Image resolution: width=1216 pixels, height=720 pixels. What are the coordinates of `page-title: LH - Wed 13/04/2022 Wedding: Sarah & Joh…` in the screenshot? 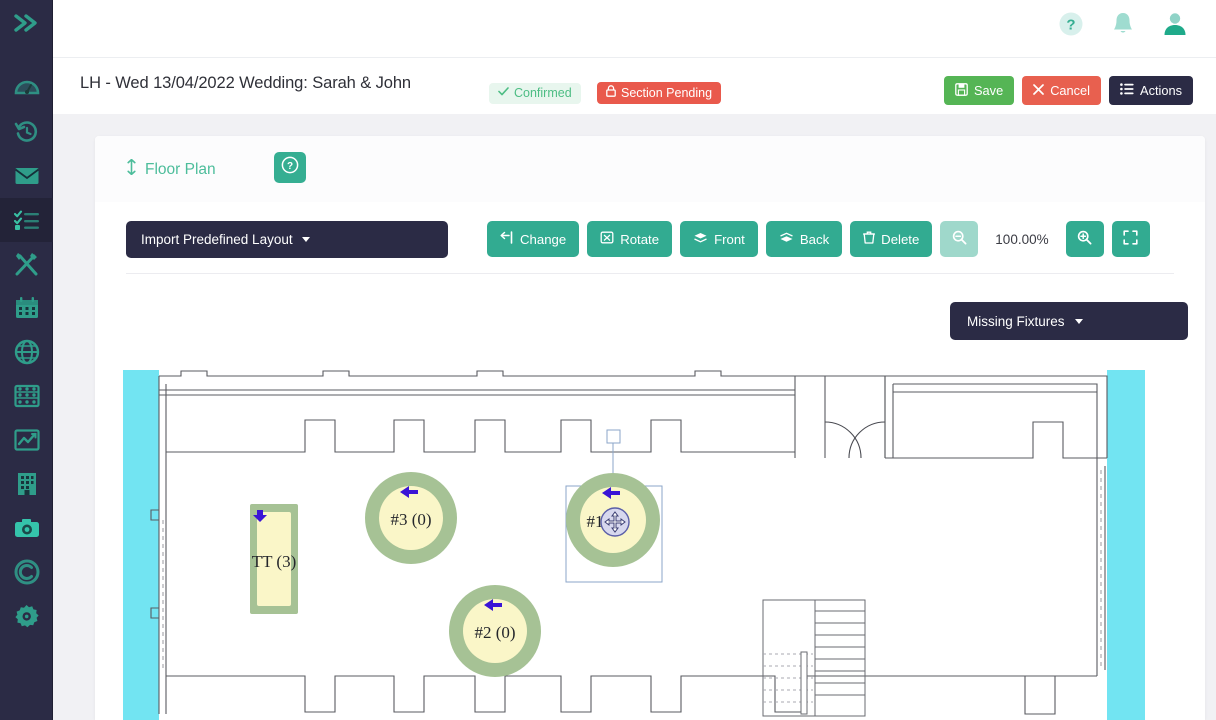 It's located at (246, 83).